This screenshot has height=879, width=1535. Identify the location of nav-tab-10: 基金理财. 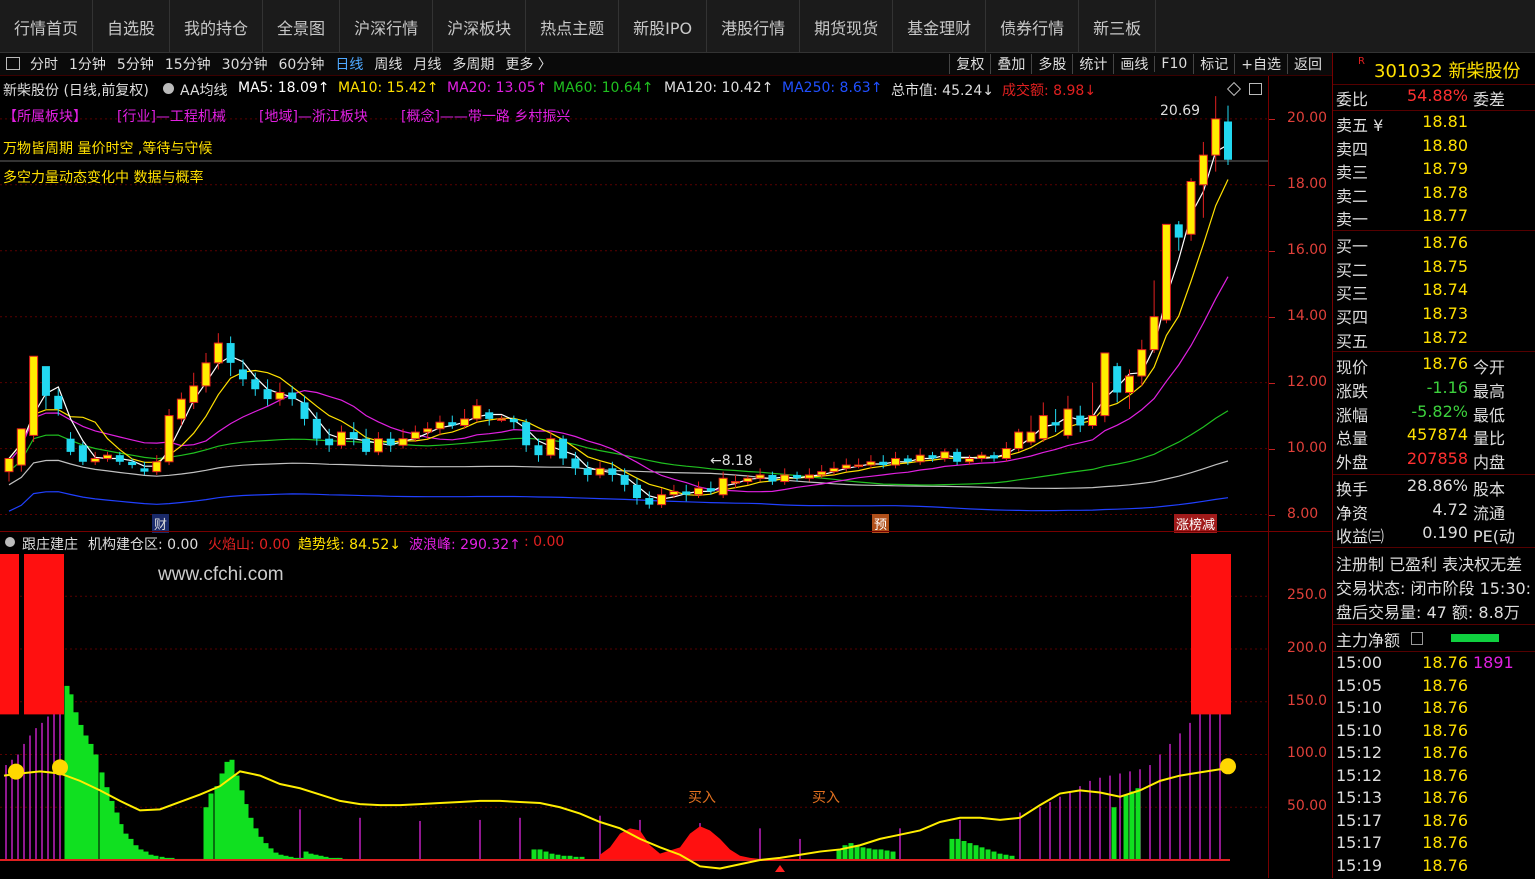
(940, 26).